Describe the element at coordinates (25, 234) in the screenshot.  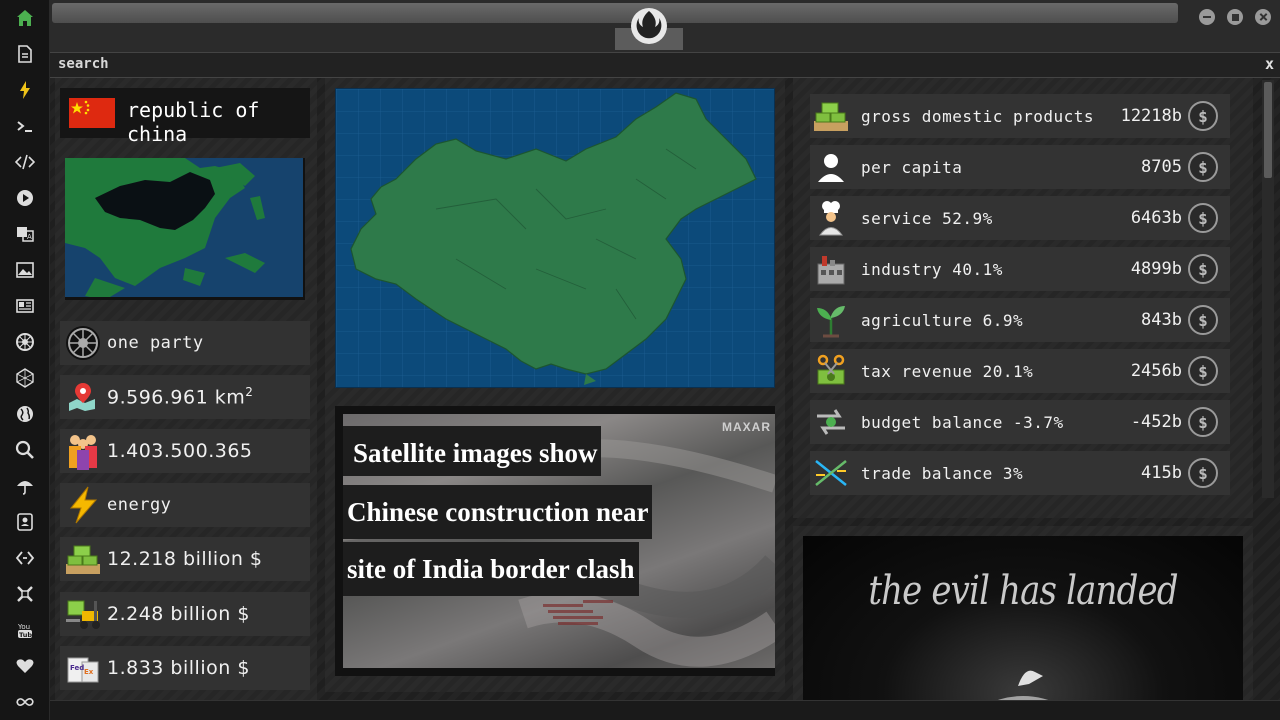
I see `translate-icon: A` at that location.